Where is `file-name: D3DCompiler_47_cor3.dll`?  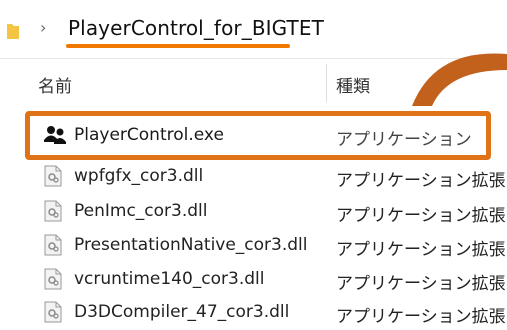
file-name: D3DCompiler_47_cor3.dll is located at coordinates (182, 312).